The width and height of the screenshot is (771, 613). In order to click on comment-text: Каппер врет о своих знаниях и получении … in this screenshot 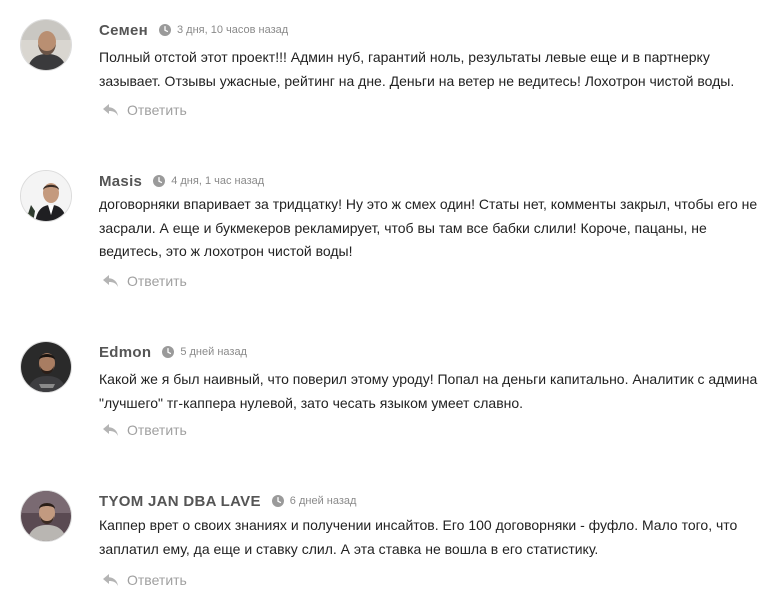, I will do `click(418, 537)`.